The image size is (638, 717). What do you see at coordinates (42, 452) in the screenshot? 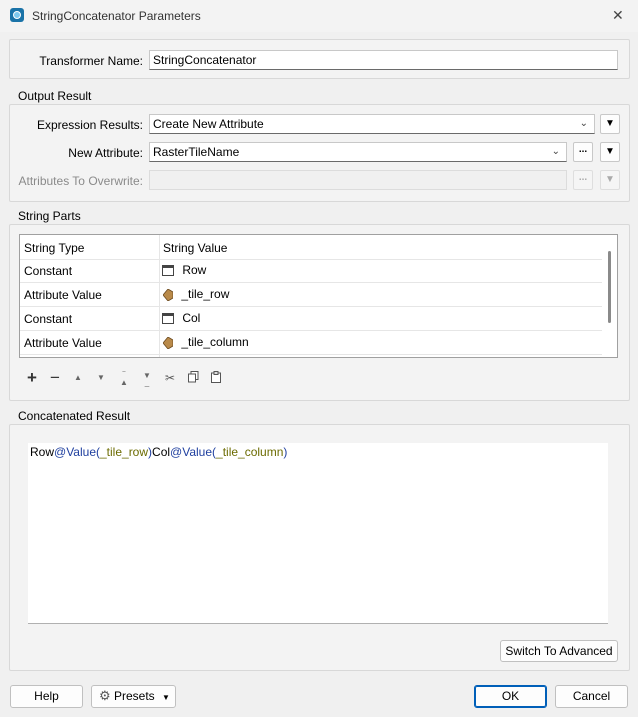
I see `token-text: Row` at bounding box center [42, 452].